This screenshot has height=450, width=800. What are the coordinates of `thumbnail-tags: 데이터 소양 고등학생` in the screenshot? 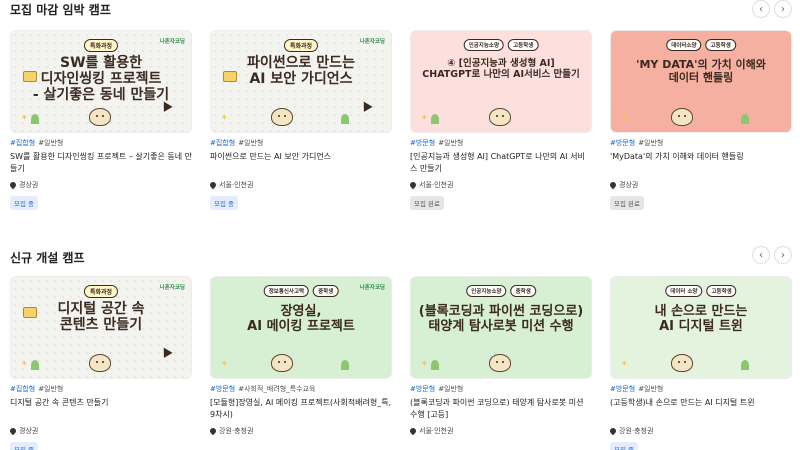 It's located at (701, 291).